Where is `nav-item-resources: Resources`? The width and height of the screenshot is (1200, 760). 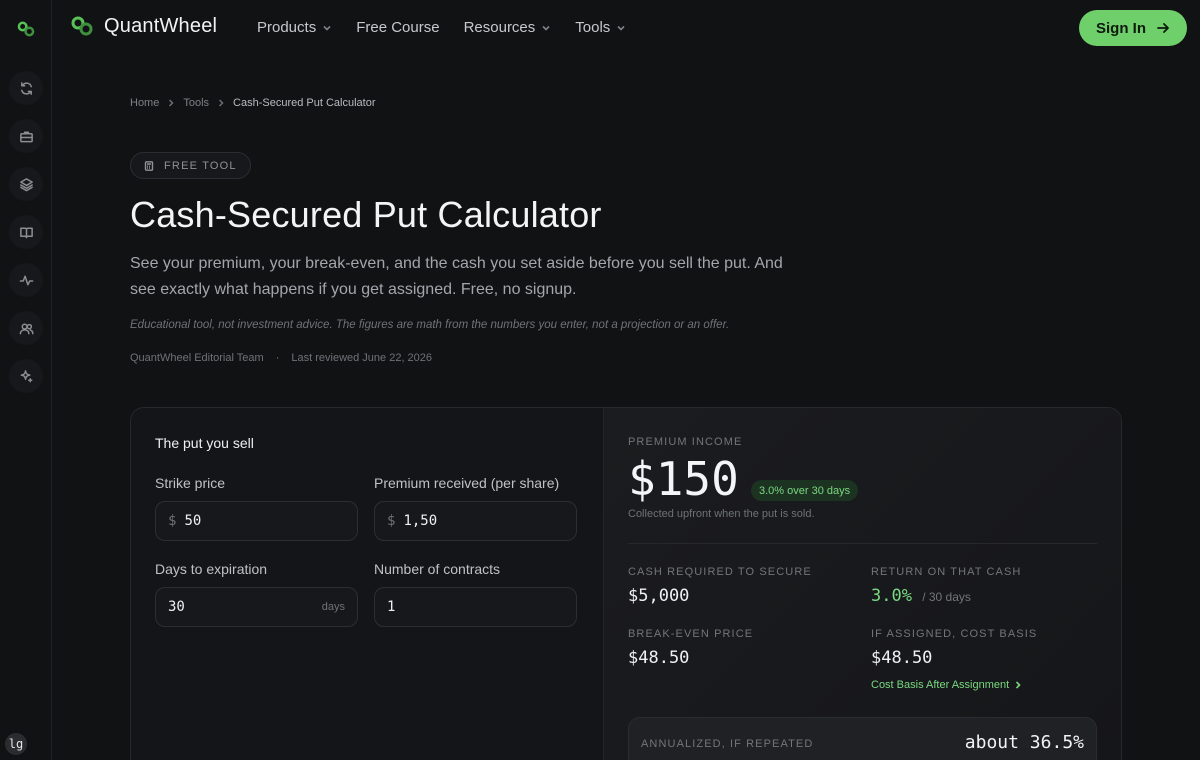 nav-item-resources: Resources is located at coordinates (508, 27).